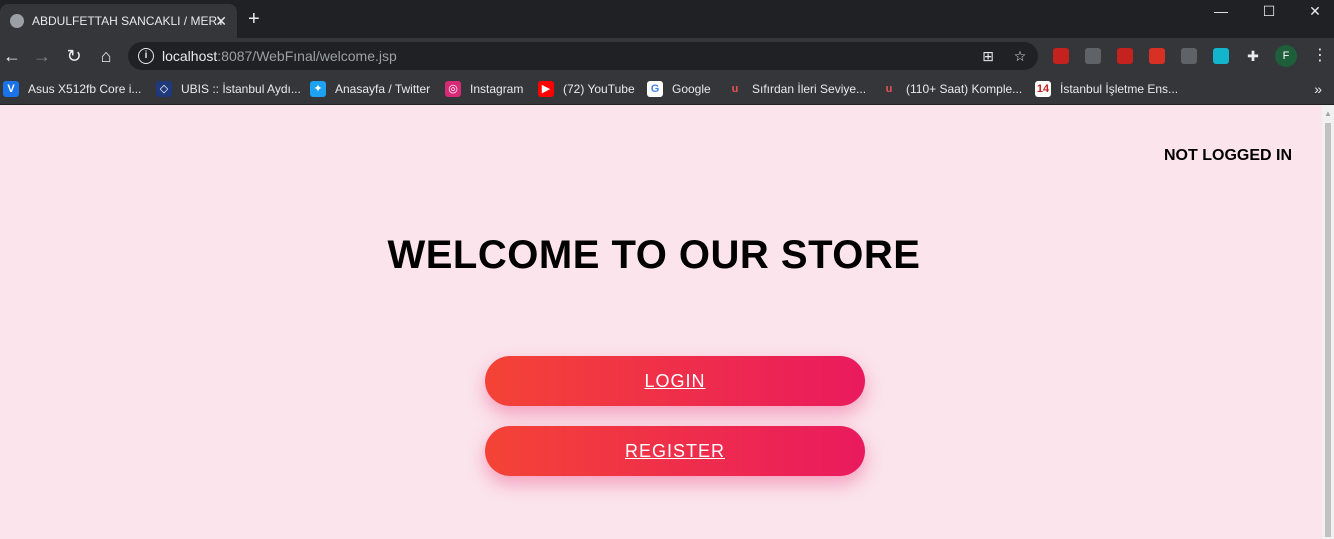 The width and height of the screenshot is (1334, 539). What do you see at coordinates (586, 89) in the screenshot?
I see `bookmark-item: ▶ (72) YouTube` at bounding box center [586, 89].